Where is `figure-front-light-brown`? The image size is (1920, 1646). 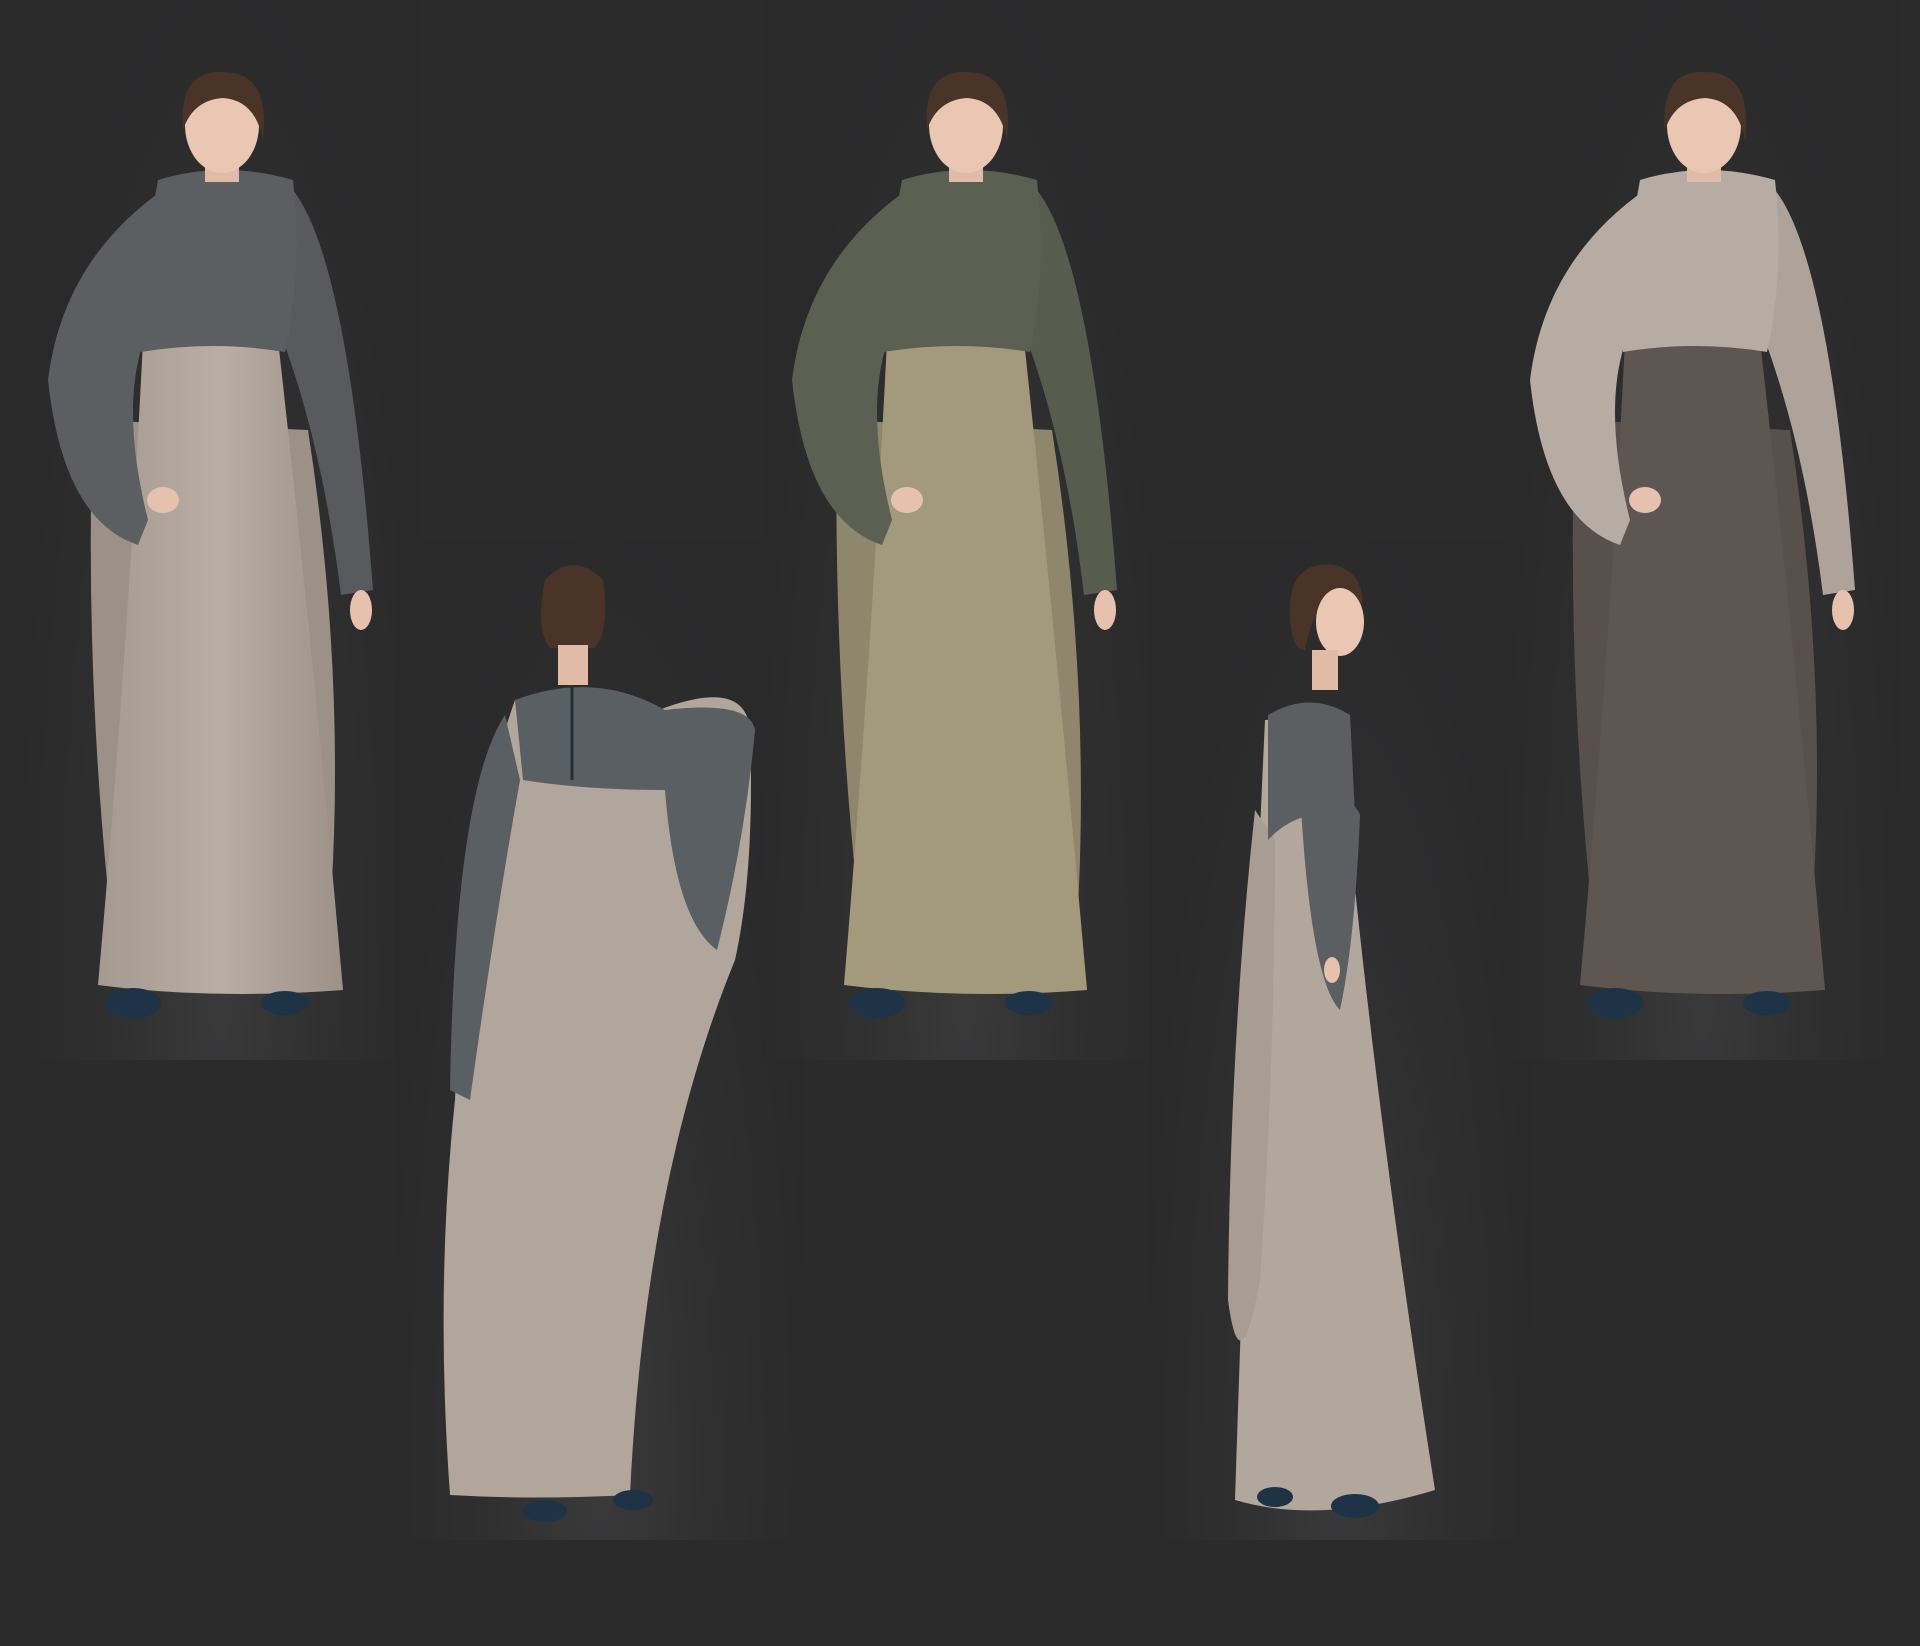 figure-front-light-brown is located at coordinates (1702, 530).